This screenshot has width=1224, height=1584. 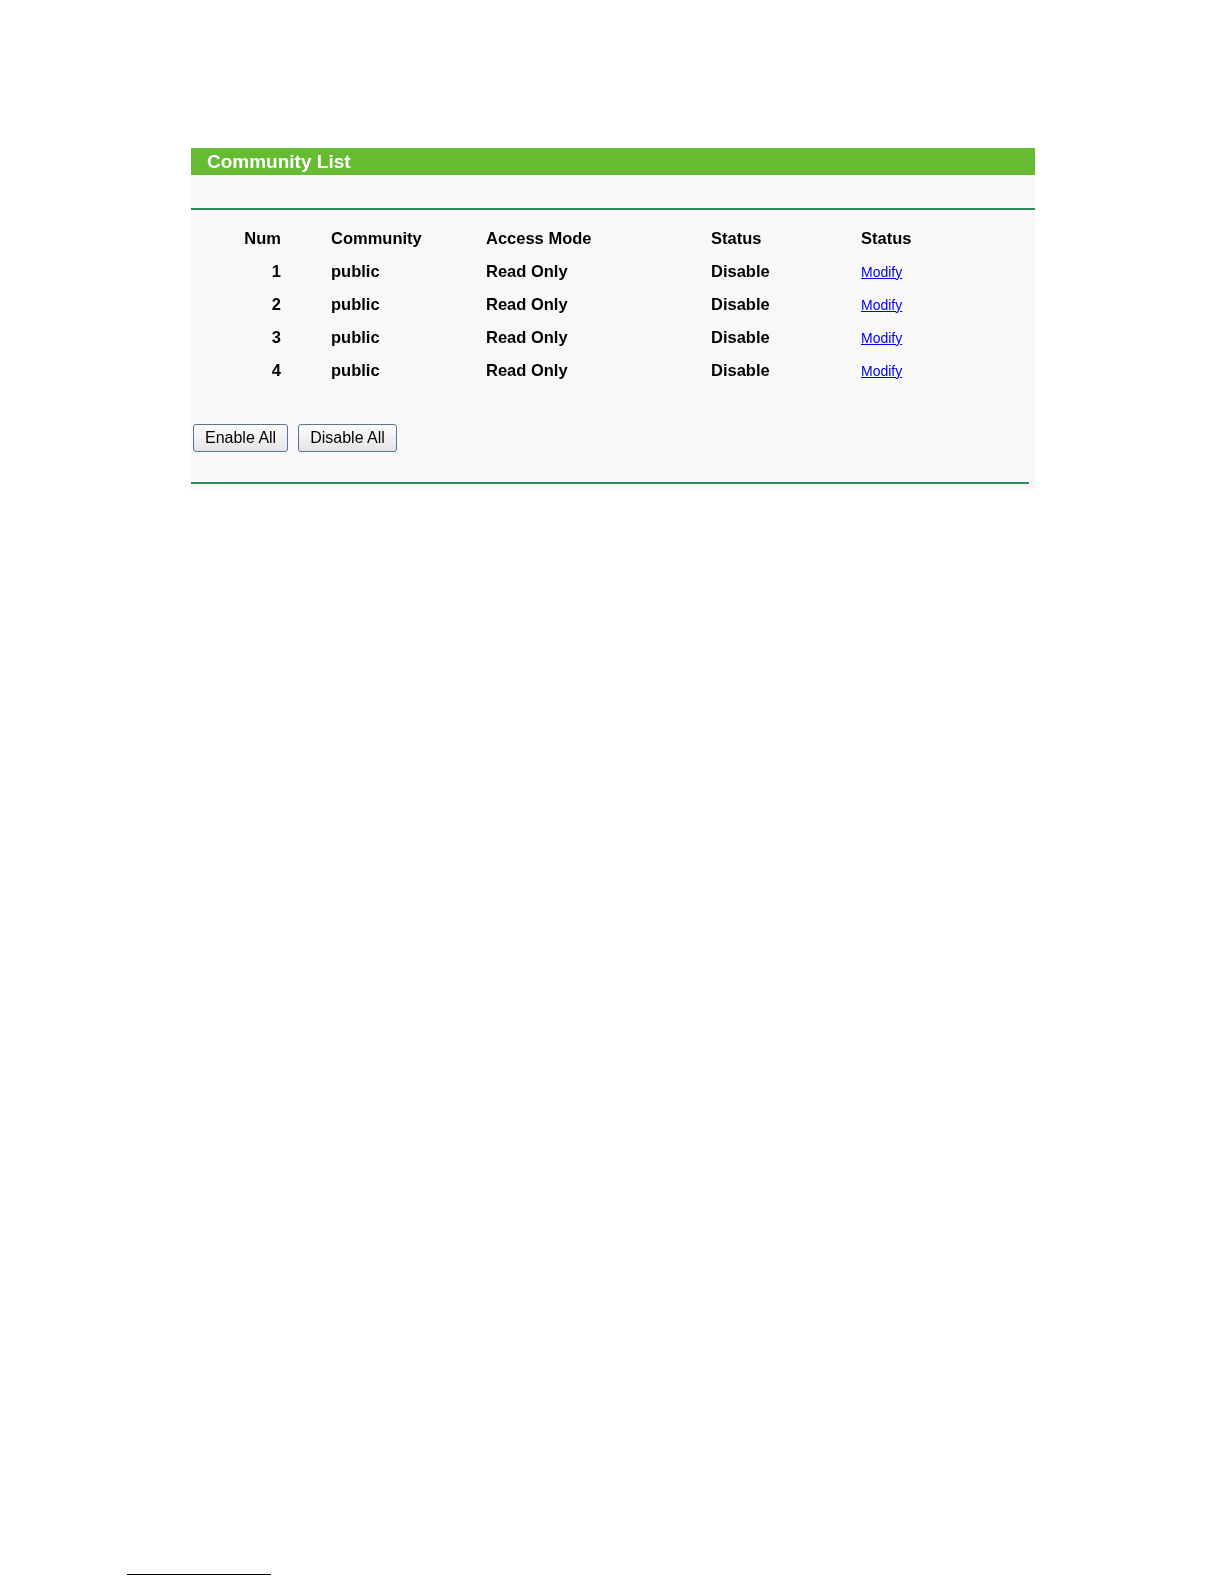 I want to click on table-cell-text: 3, so click(x=275, y=337).